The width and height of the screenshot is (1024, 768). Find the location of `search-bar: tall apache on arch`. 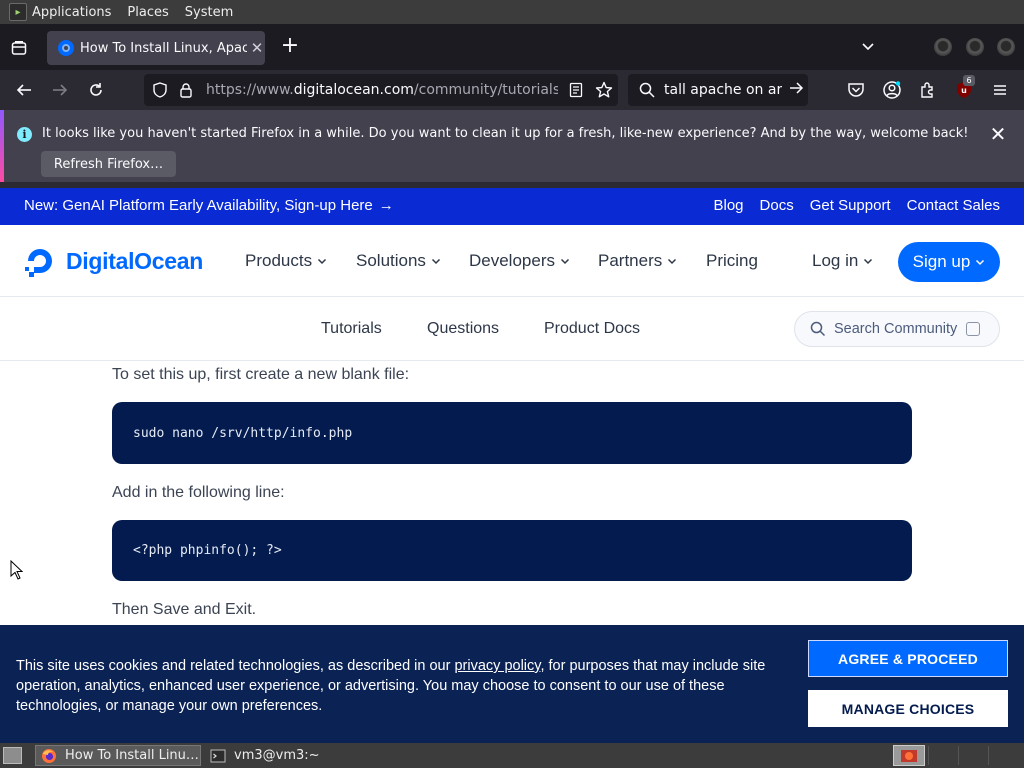

search-bar: tall apache on arch is located at coordinates (718, 90).